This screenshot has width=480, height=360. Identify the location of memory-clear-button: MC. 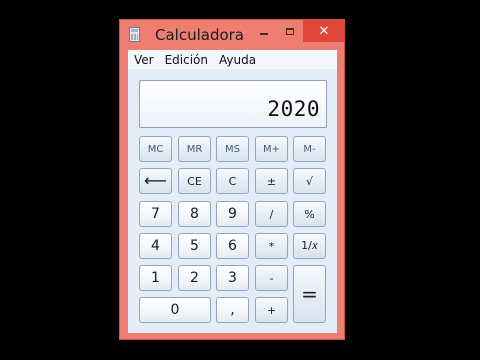
(155, 149).